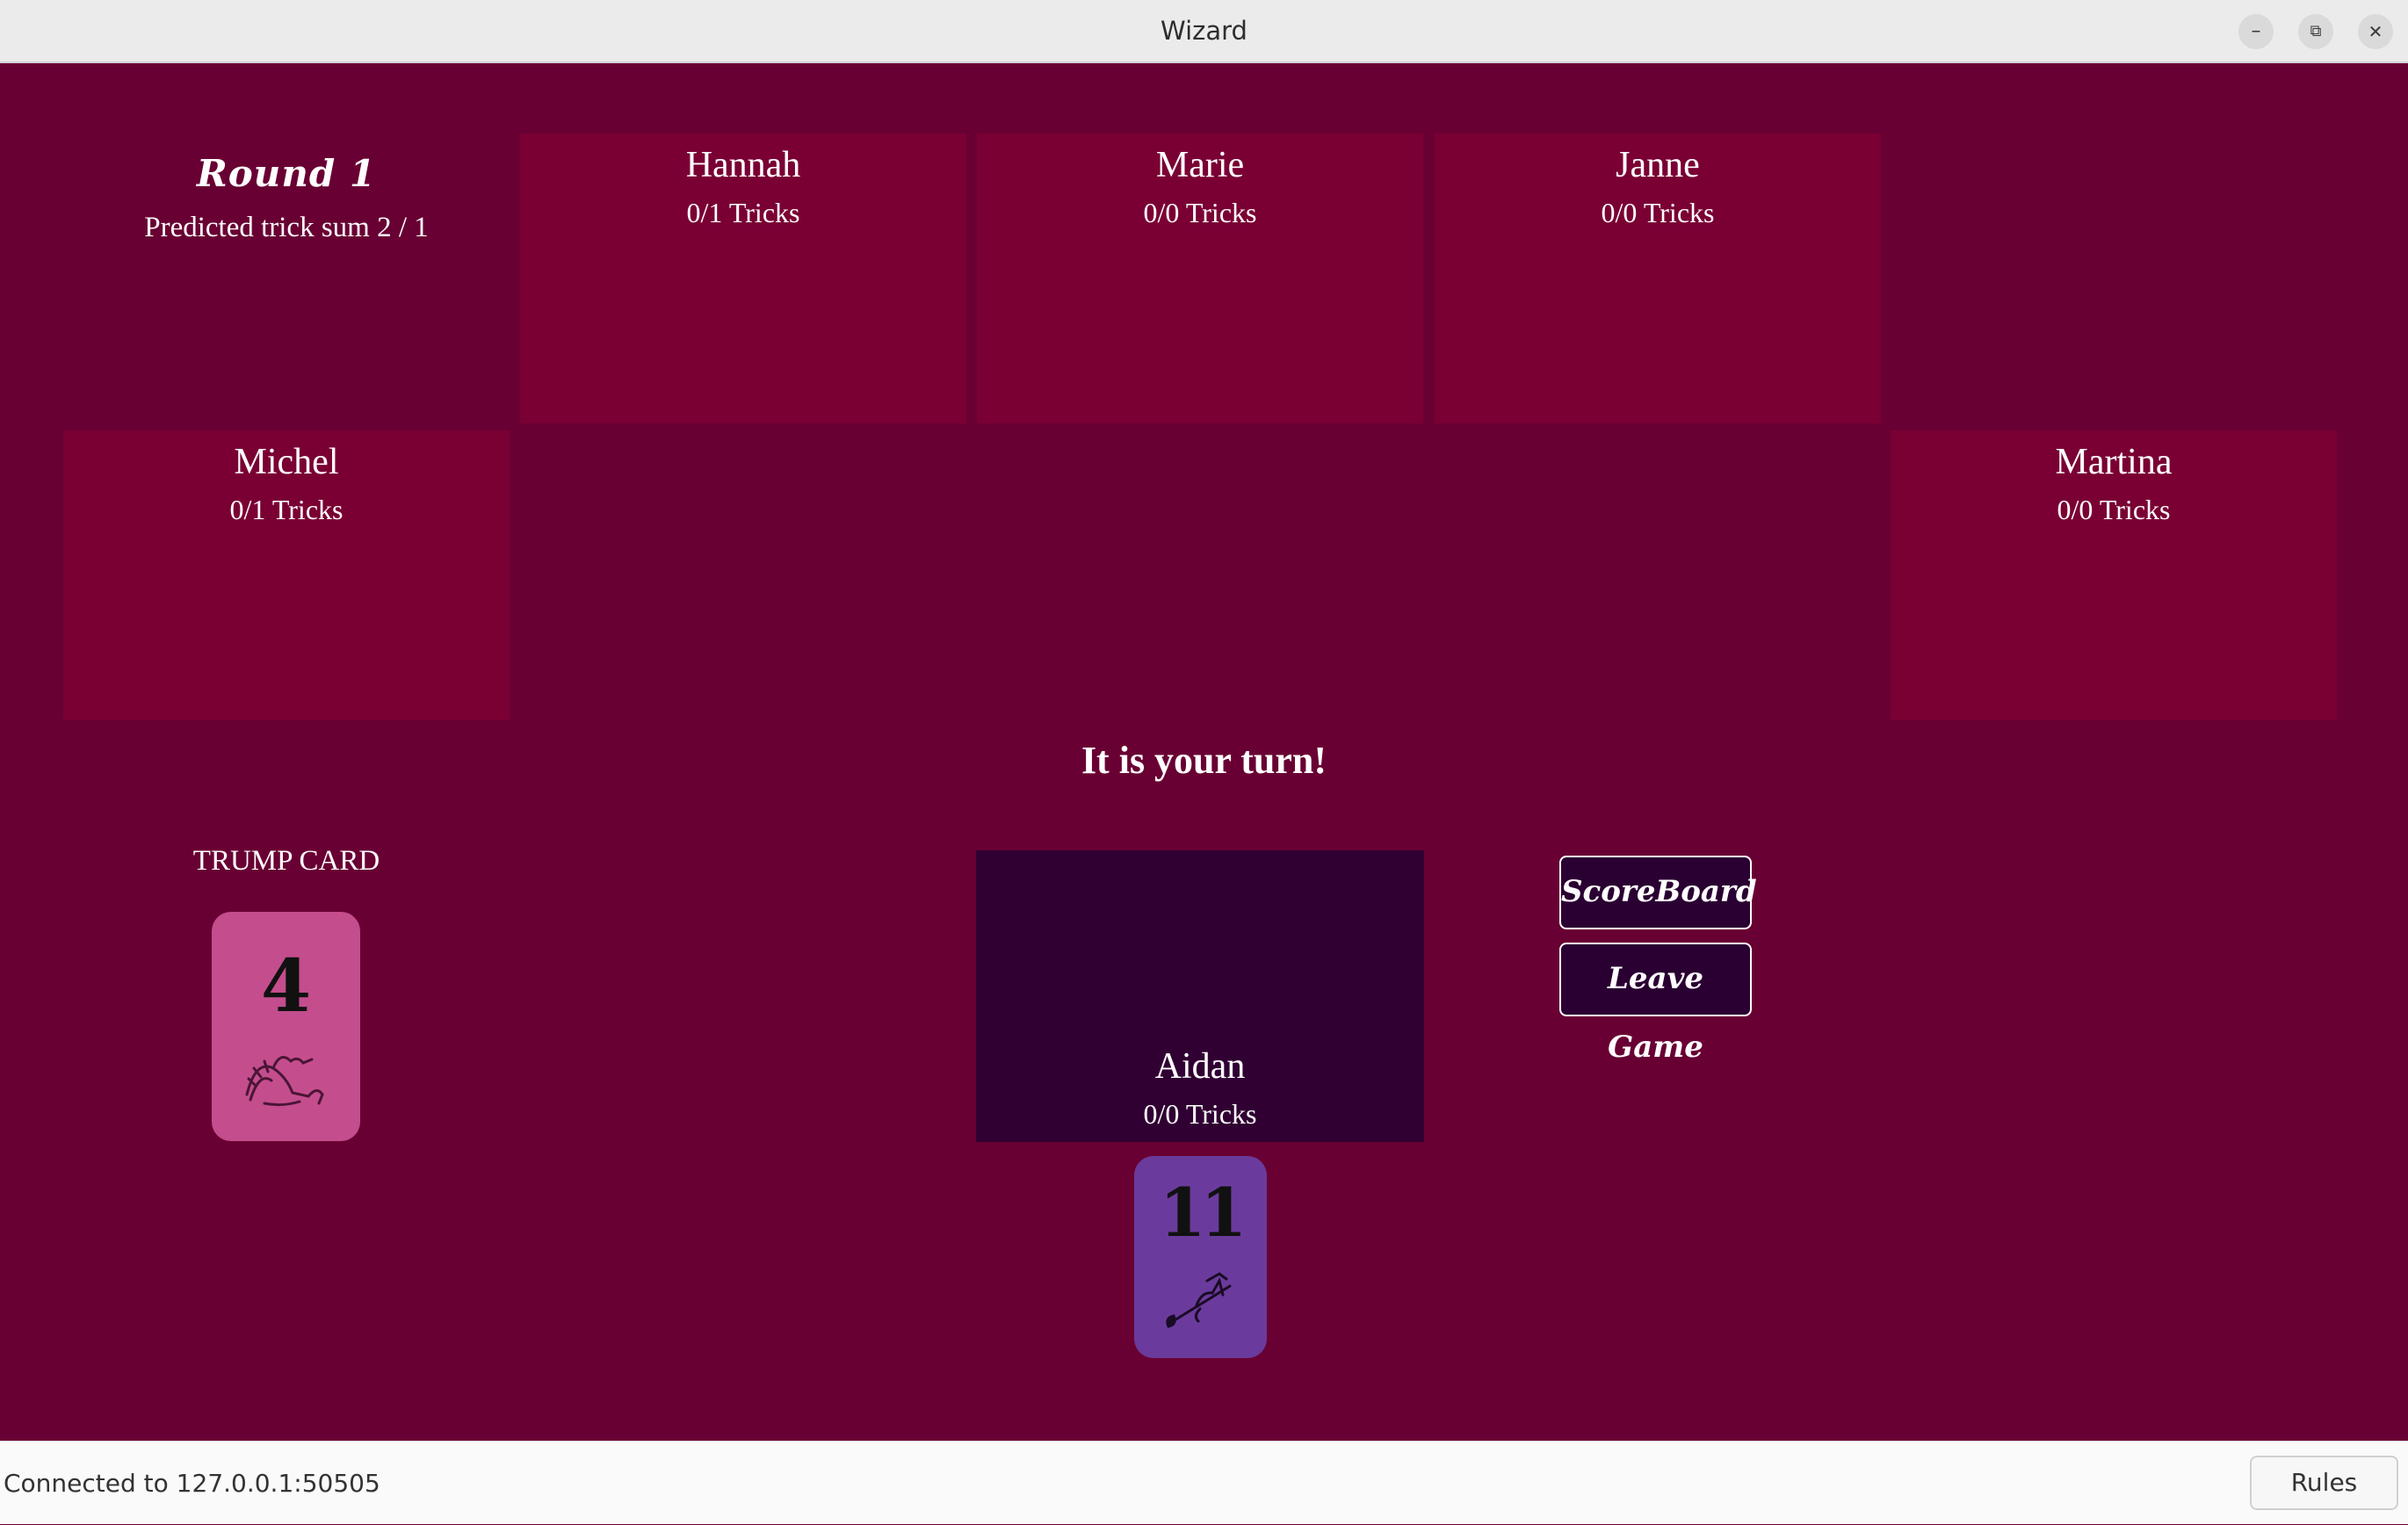 The height and width of the screenshot is (1525, 2408). I want to click on player-name: Hannah, so click(743, 165).